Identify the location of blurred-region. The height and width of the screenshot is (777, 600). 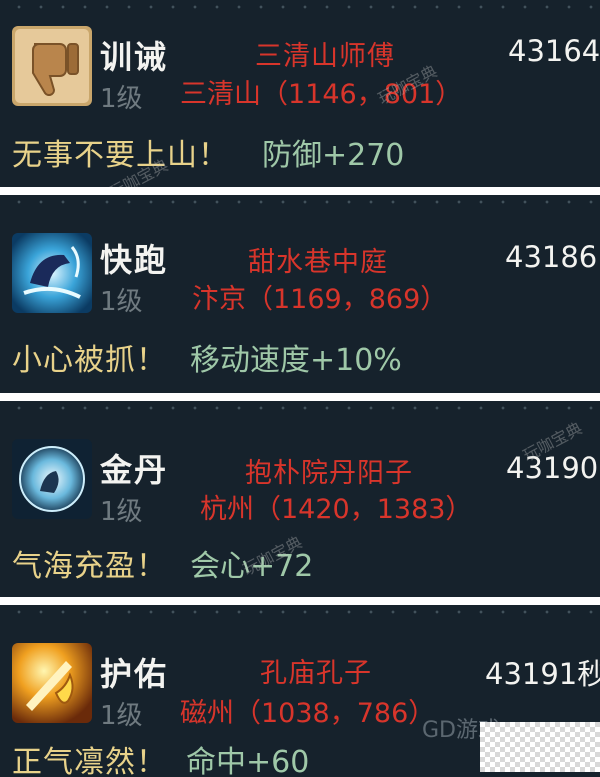
(540, 747).